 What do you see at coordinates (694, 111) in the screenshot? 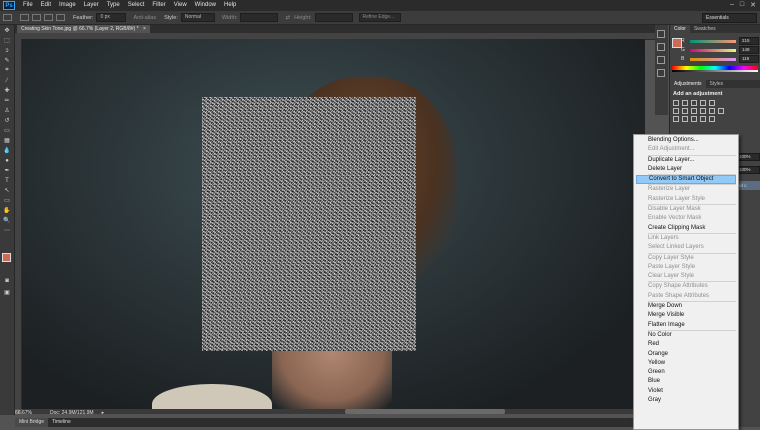
I see `black-white-icon` at bounding box center [694, 111].